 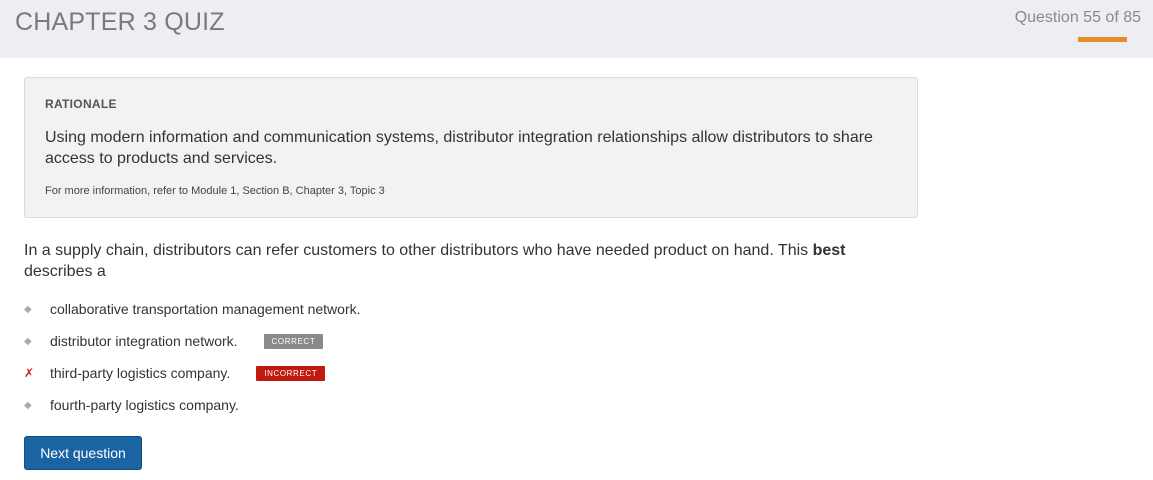 I want to click on answer-option-label: distributor integration network., so click(x=144, y=341).